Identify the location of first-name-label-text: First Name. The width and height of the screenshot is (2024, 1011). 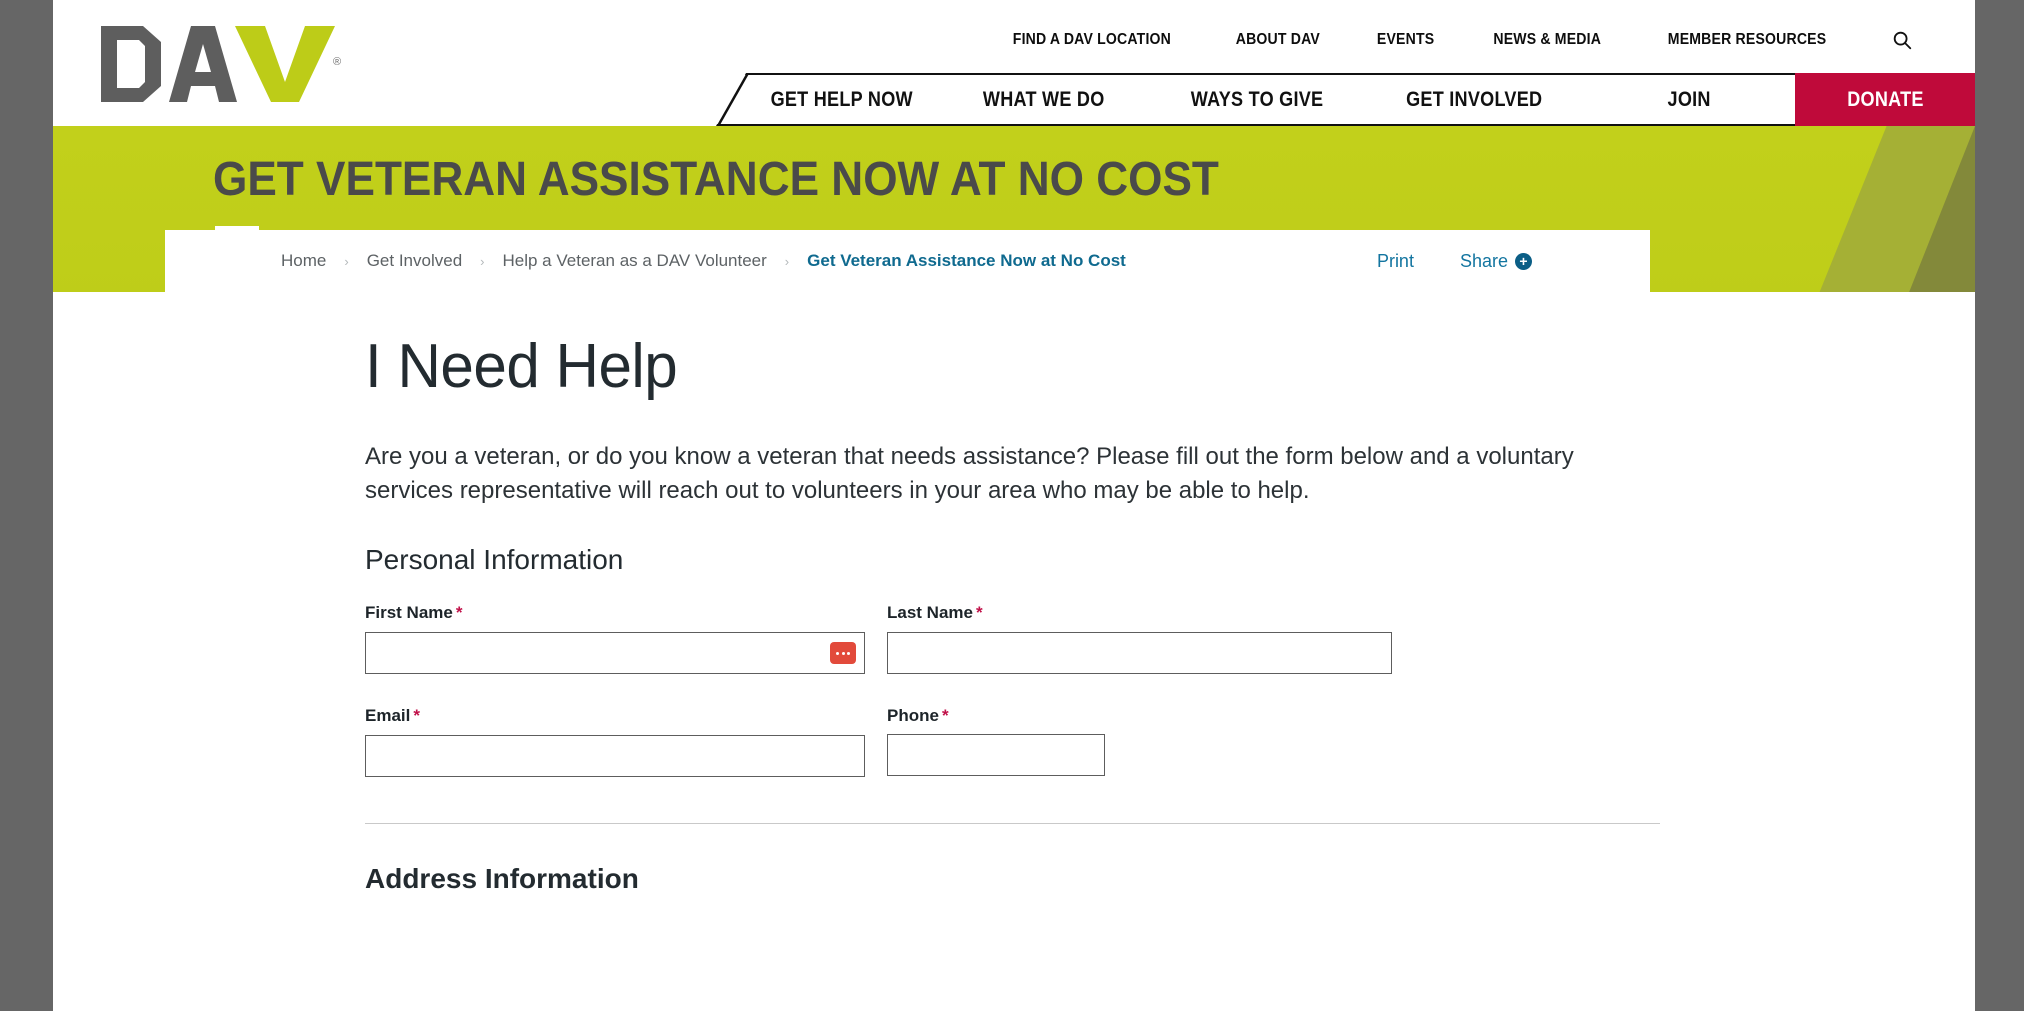
(409, 613).